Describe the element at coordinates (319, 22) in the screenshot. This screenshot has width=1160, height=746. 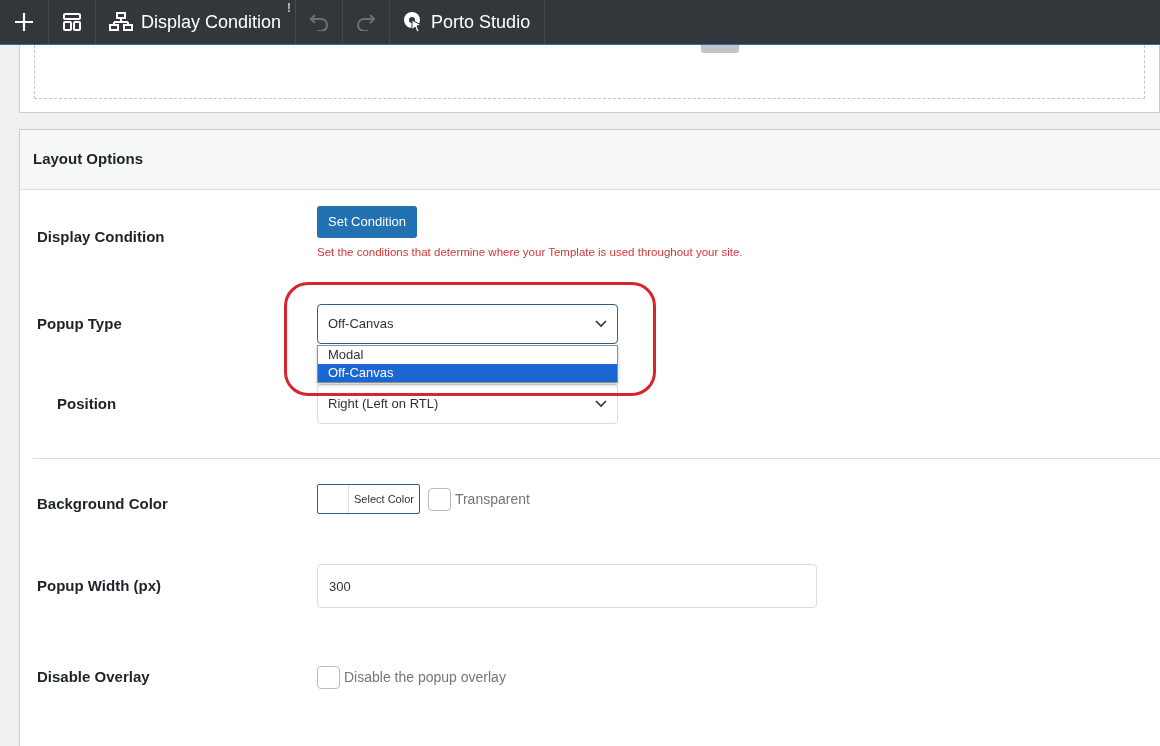
I see `undo-icon` at that location.